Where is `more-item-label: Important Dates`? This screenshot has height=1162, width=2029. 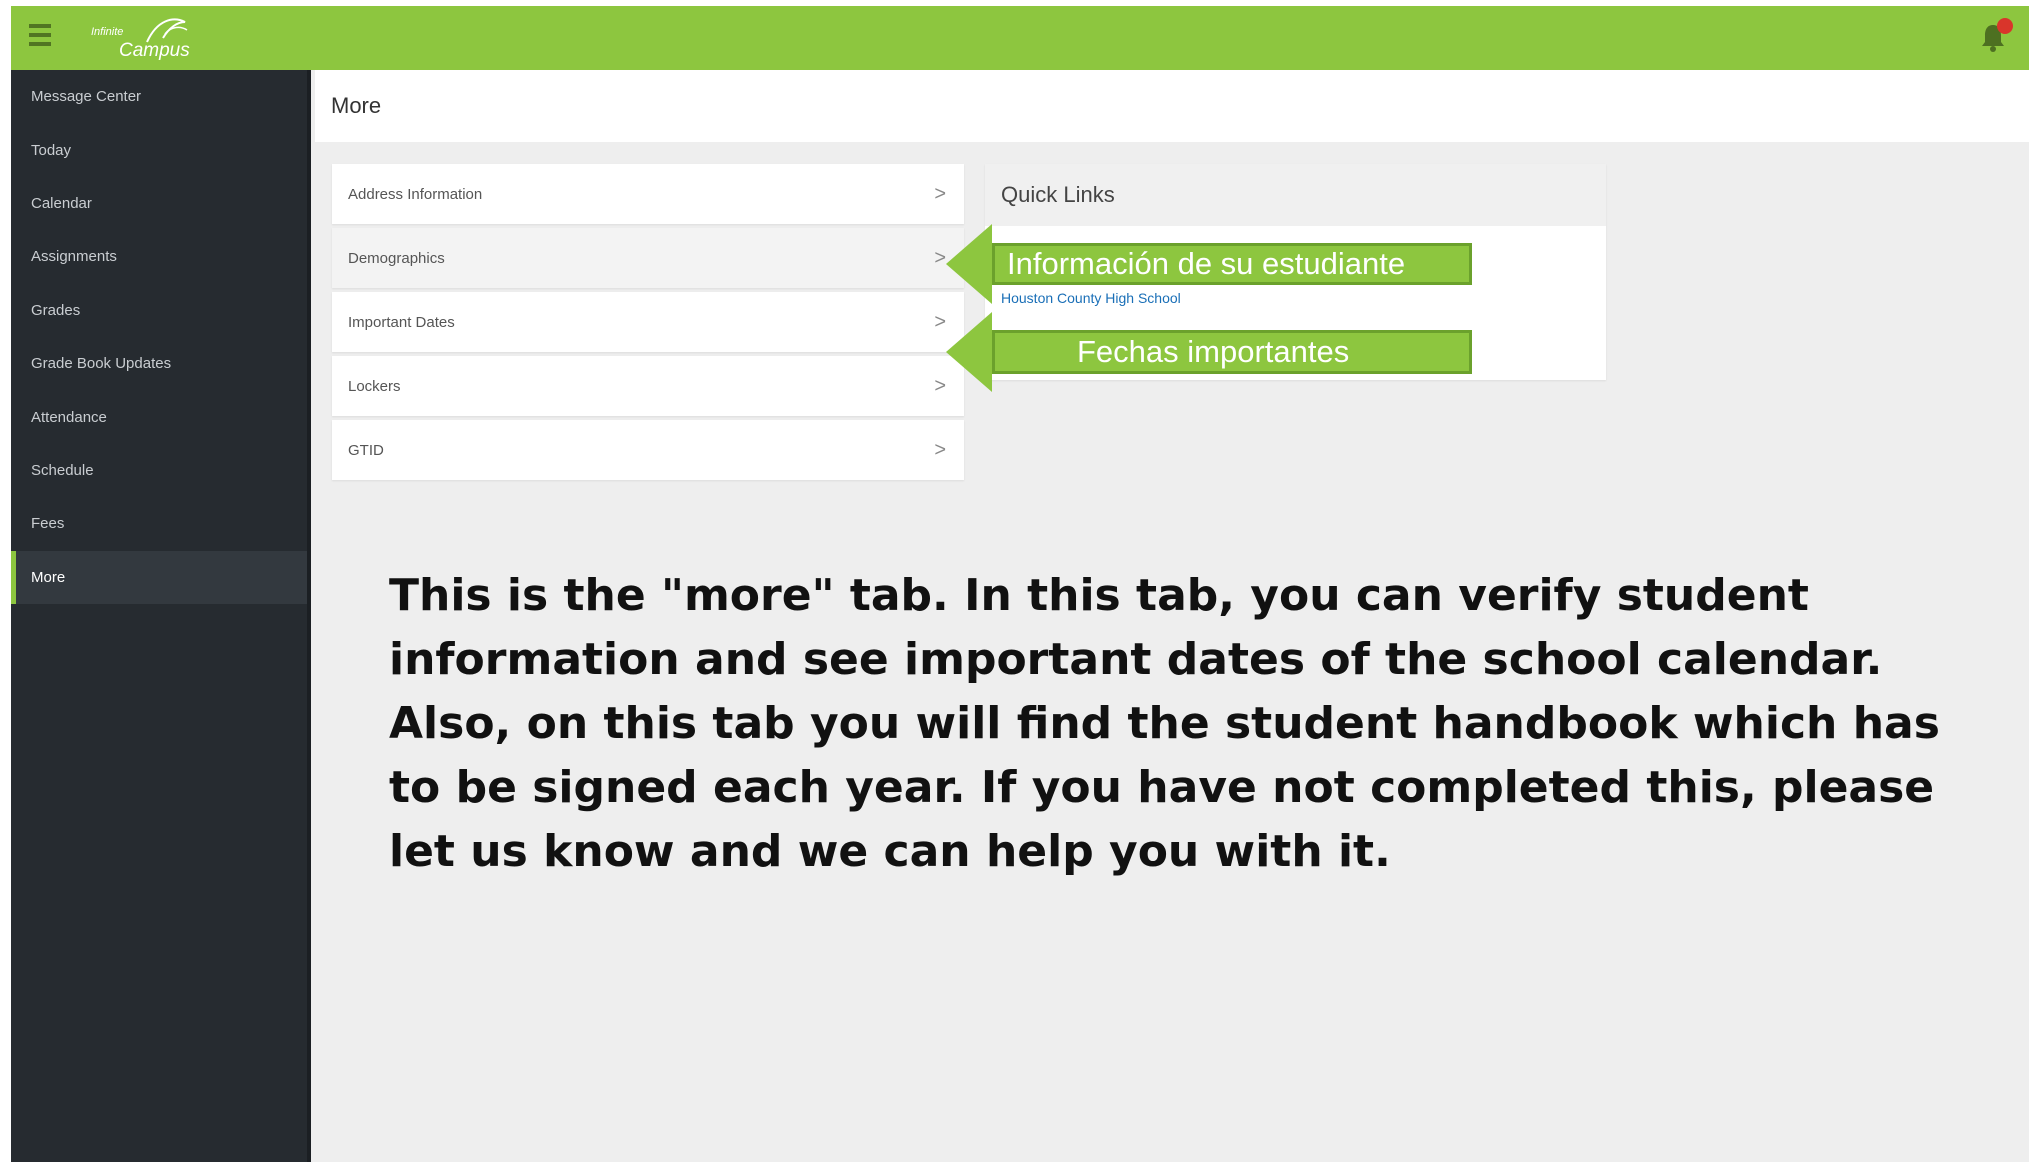 more-item-label: Important Dates is located at coordinates (401, 322).